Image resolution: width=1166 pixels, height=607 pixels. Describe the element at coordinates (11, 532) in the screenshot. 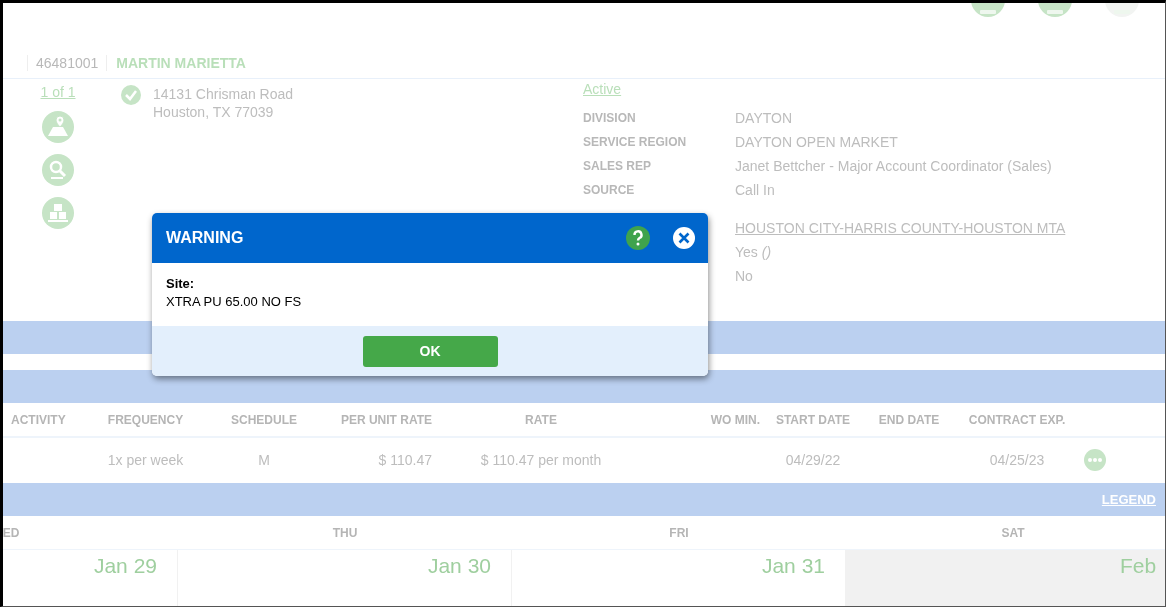

I see `weekday-label: ED` at that location.